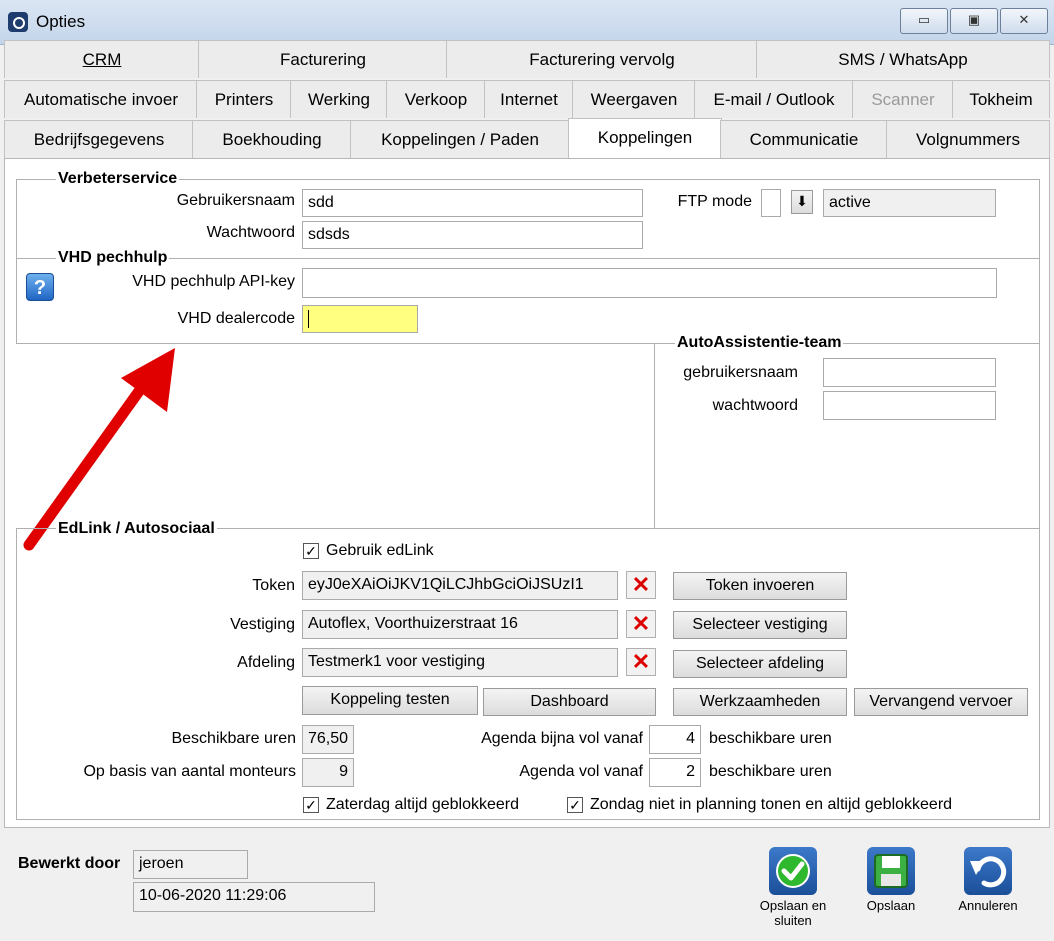 The height and width of the screenshot is (941, 1054). Describe the element at coordinates (460, 585) in the screenshot. I see `token-input: eyJ0eXAiOiJKV1QiLCJhbGciOiJSUzI1` at that location.